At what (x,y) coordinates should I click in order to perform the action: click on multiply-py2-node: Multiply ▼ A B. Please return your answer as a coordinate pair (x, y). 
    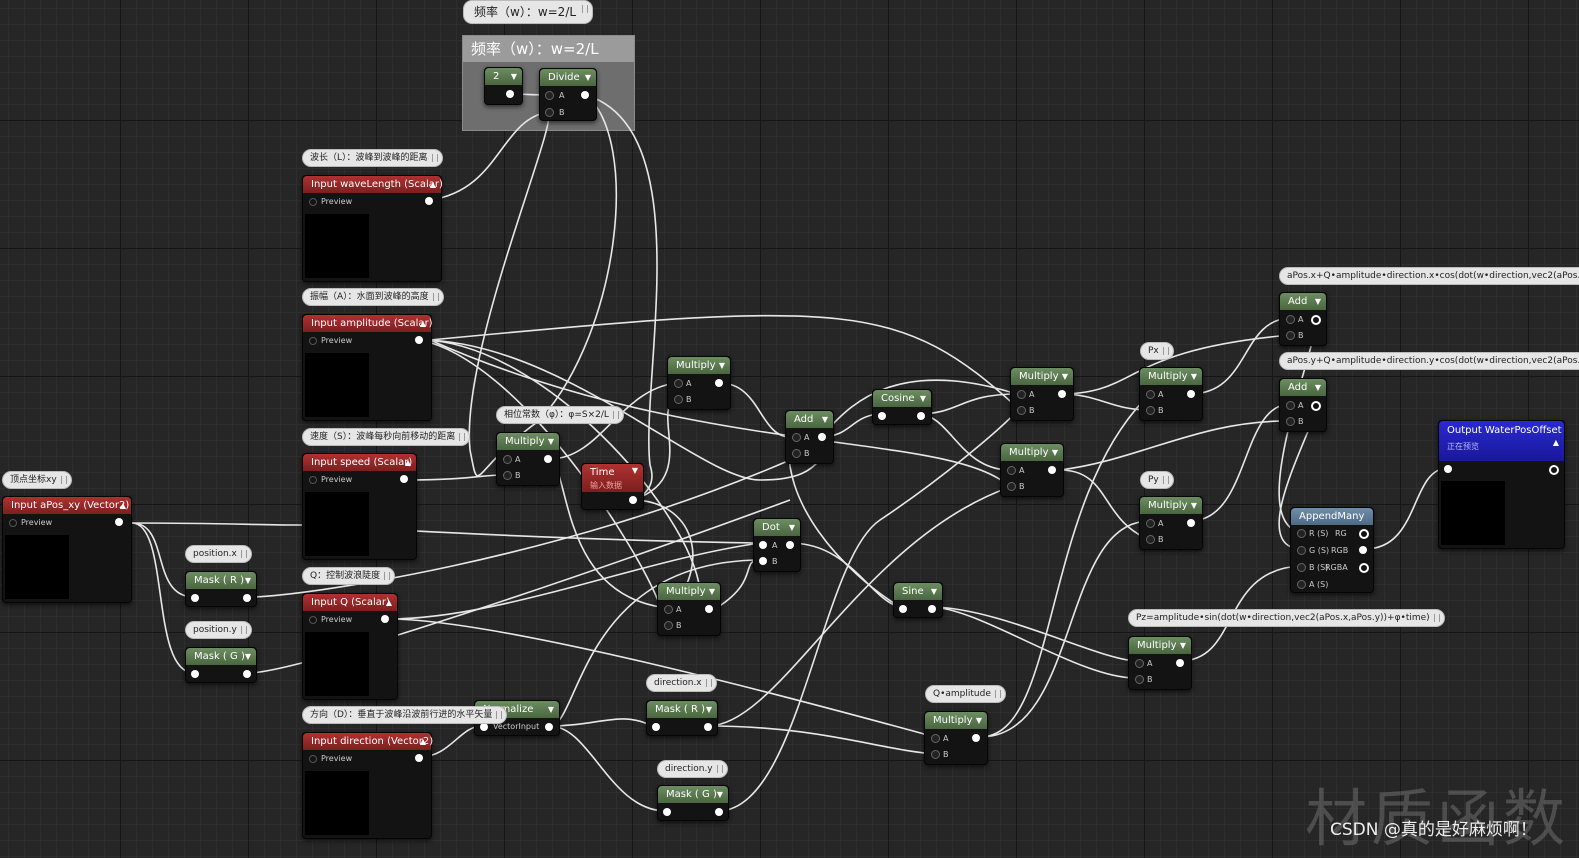
    Looking at the image, I should click on (1171, 523).